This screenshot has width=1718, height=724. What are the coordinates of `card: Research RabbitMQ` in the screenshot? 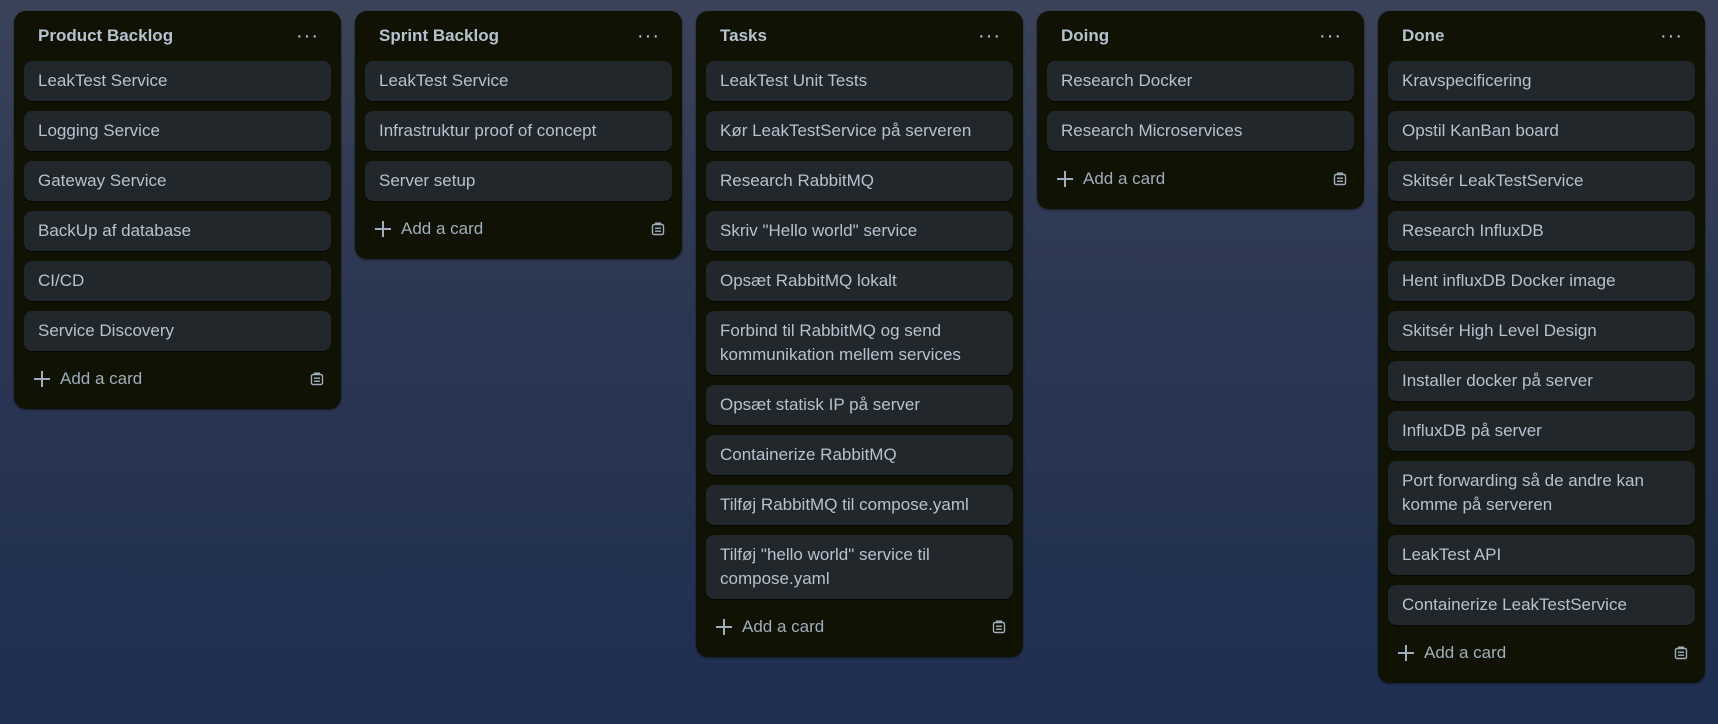 It's located at (859, 181).